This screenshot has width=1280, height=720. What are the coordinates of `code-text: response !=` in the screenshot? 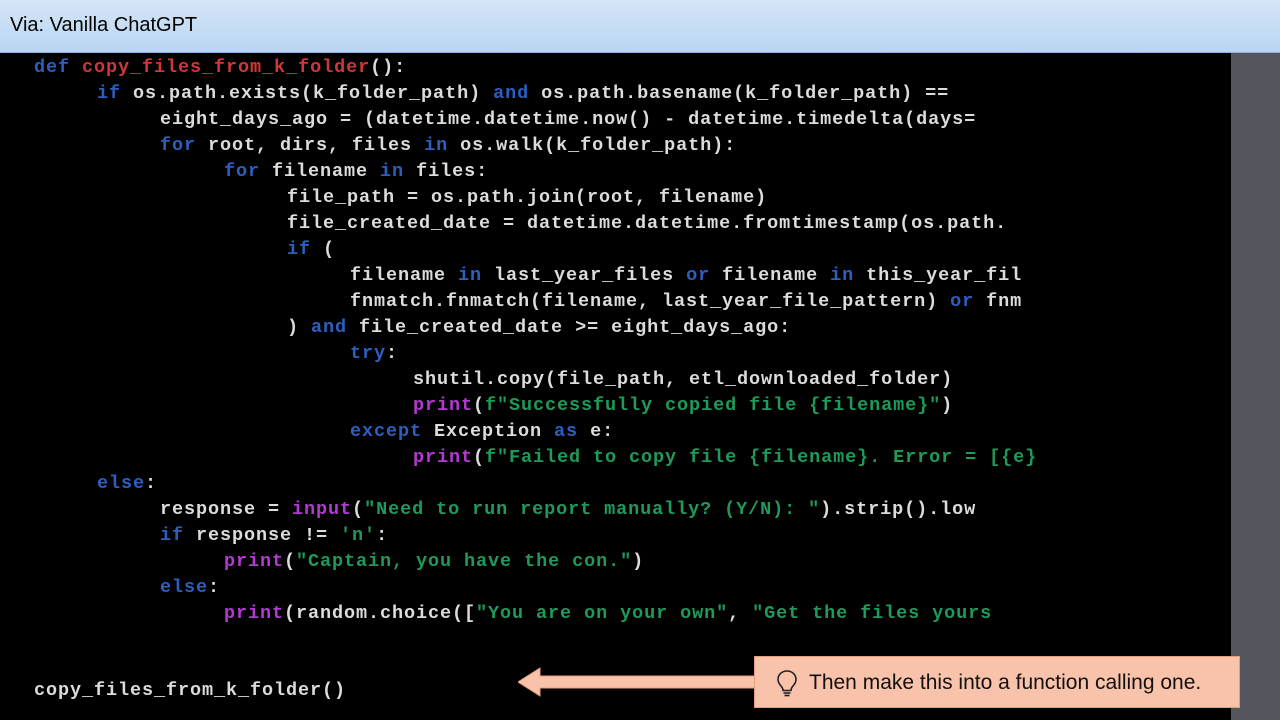 It's located at (262, 535).